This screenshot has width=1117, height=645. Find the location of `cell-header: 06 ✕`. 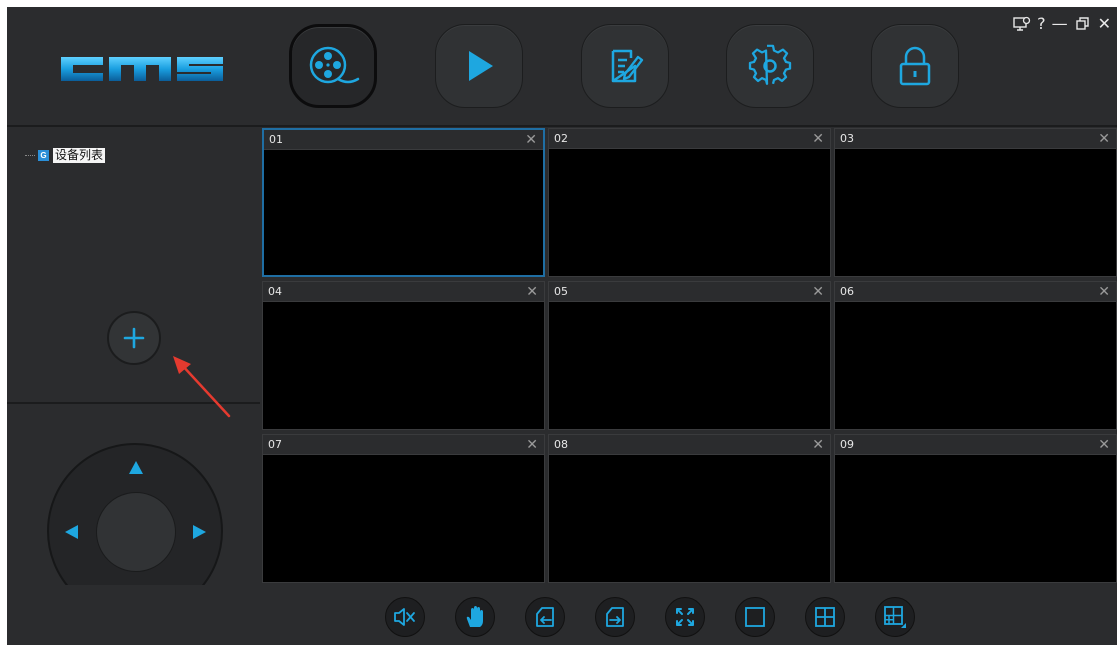

cell-header: 06 ✕ is located at coordinates (975, 292).